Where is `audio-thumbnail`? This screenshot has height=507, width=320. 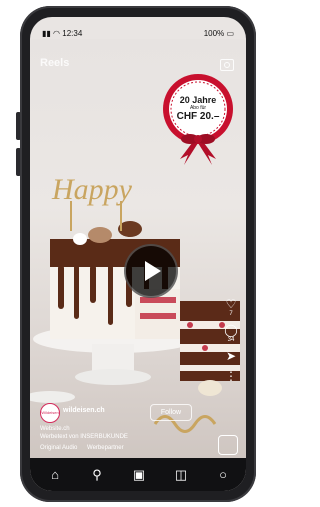
audio-thumbnail is located at coordinates (228, 445).